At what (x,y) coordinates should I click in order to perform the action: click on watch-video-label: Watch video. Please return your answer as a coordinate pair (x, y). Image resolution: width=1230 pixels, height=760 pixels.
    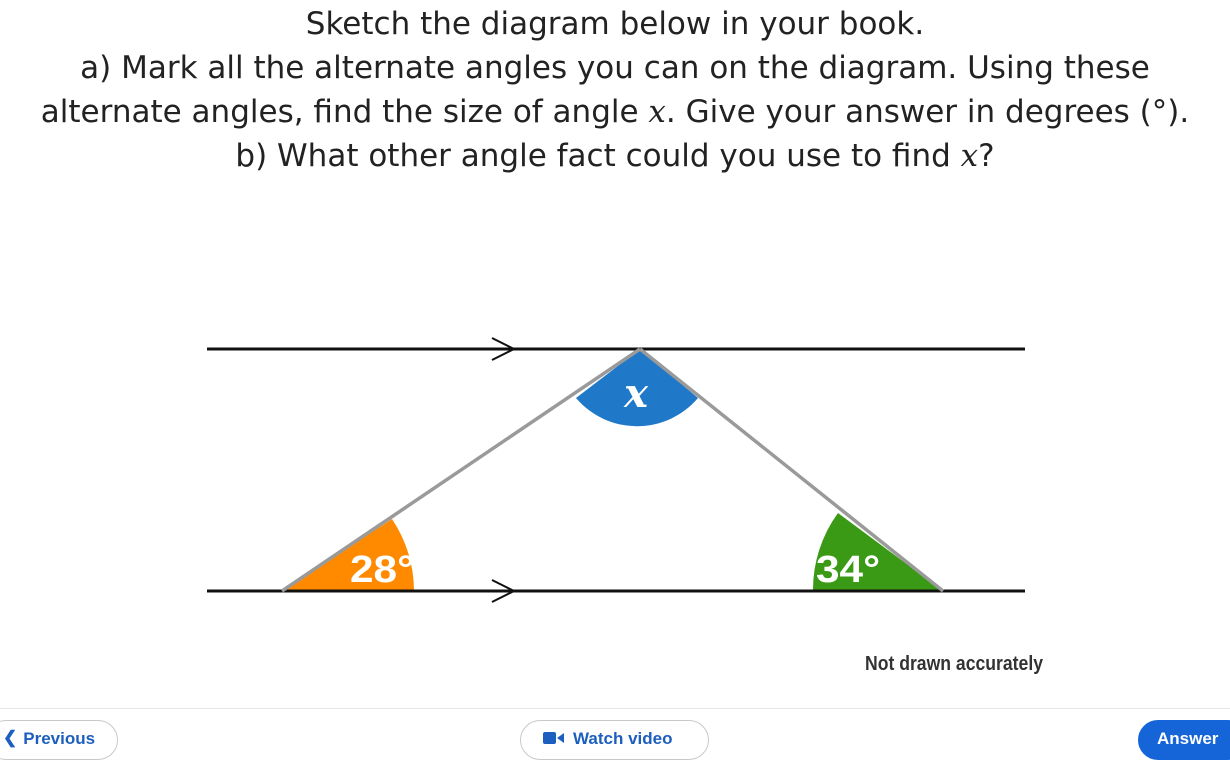
    Looking at the image, I should click on (623, 738).